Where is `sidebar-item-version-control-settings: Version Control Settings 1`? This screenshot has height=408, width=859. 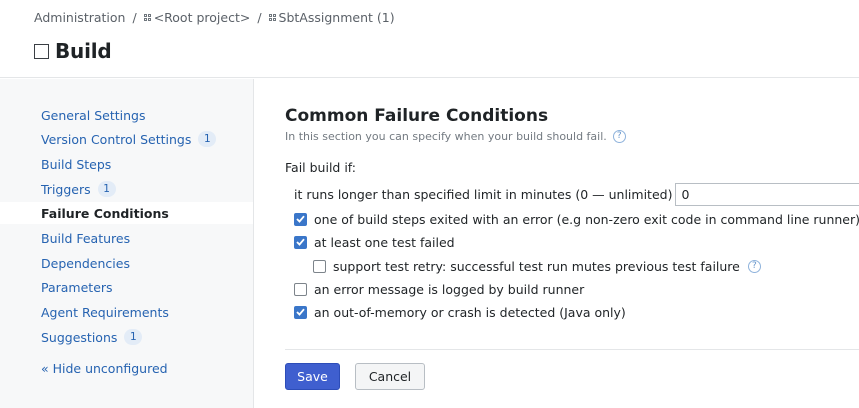
sidebar-item-version-control-settings: Version Control Settings 1 is located at coordinates (126, 139).